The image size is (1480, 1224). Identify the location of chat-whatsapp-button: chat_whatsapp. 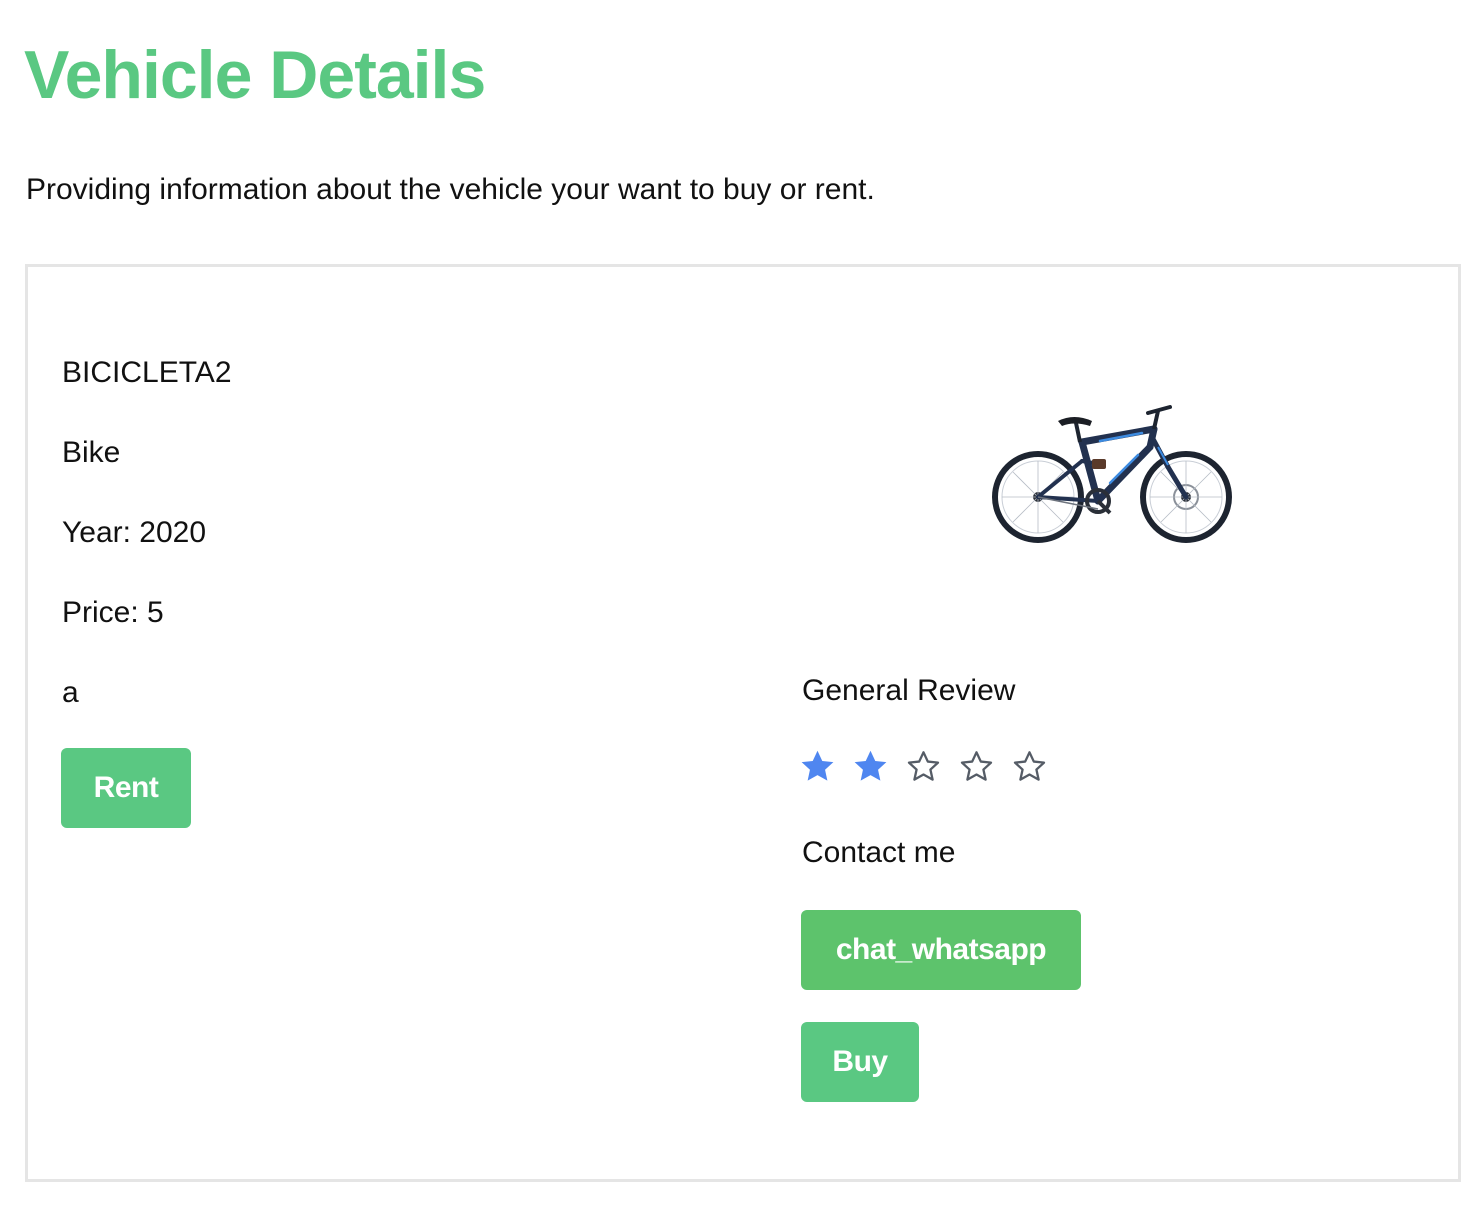
(941, 950).